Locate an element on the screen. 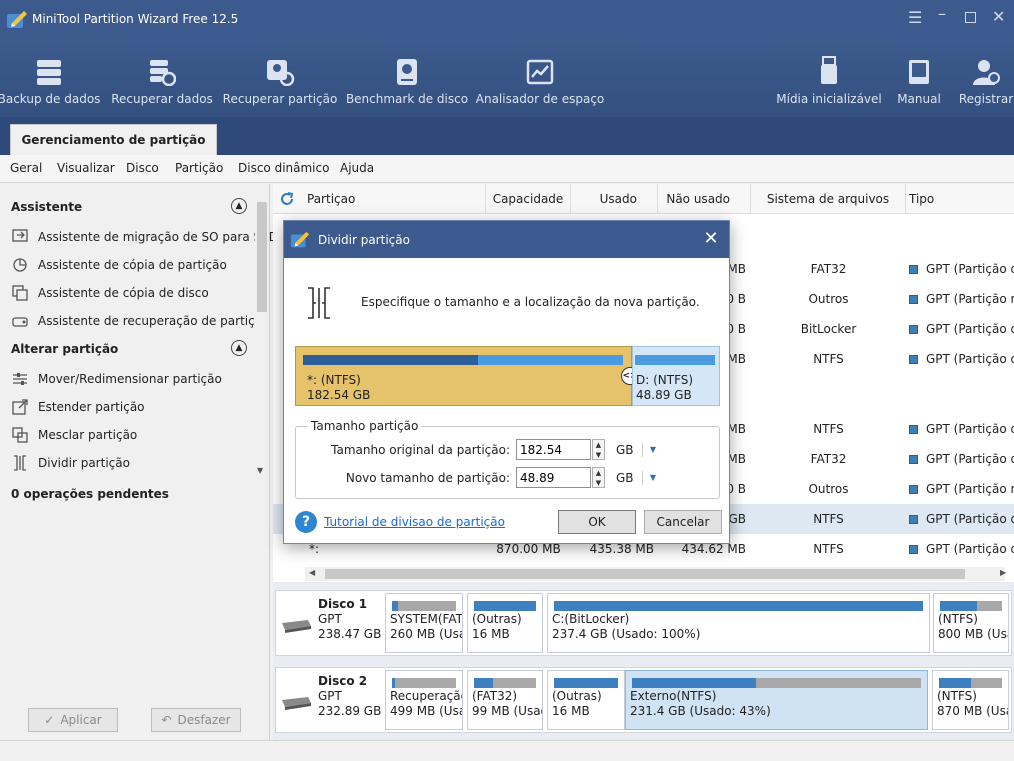  partition-name: Recuperação is located at coordinates (426, 696).